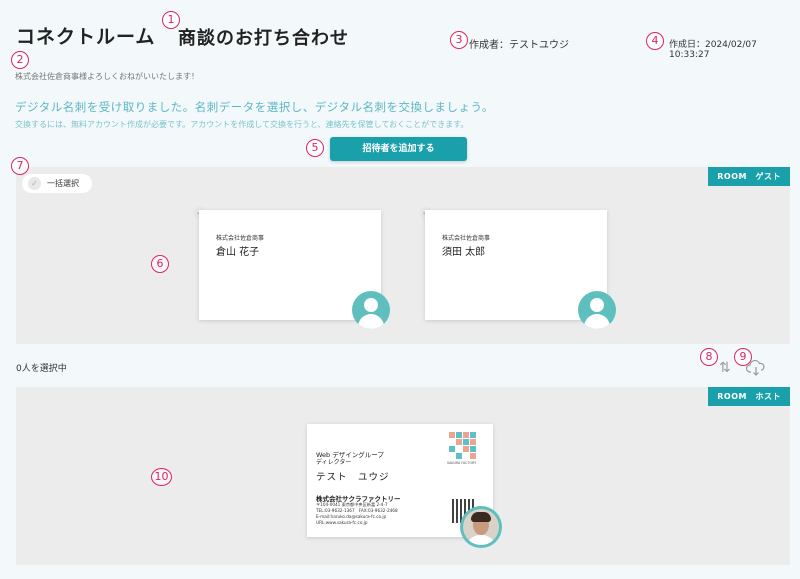 This screenshot has height=579, width=800. I want to click on card-title: ディレクター, so click(334, 462).